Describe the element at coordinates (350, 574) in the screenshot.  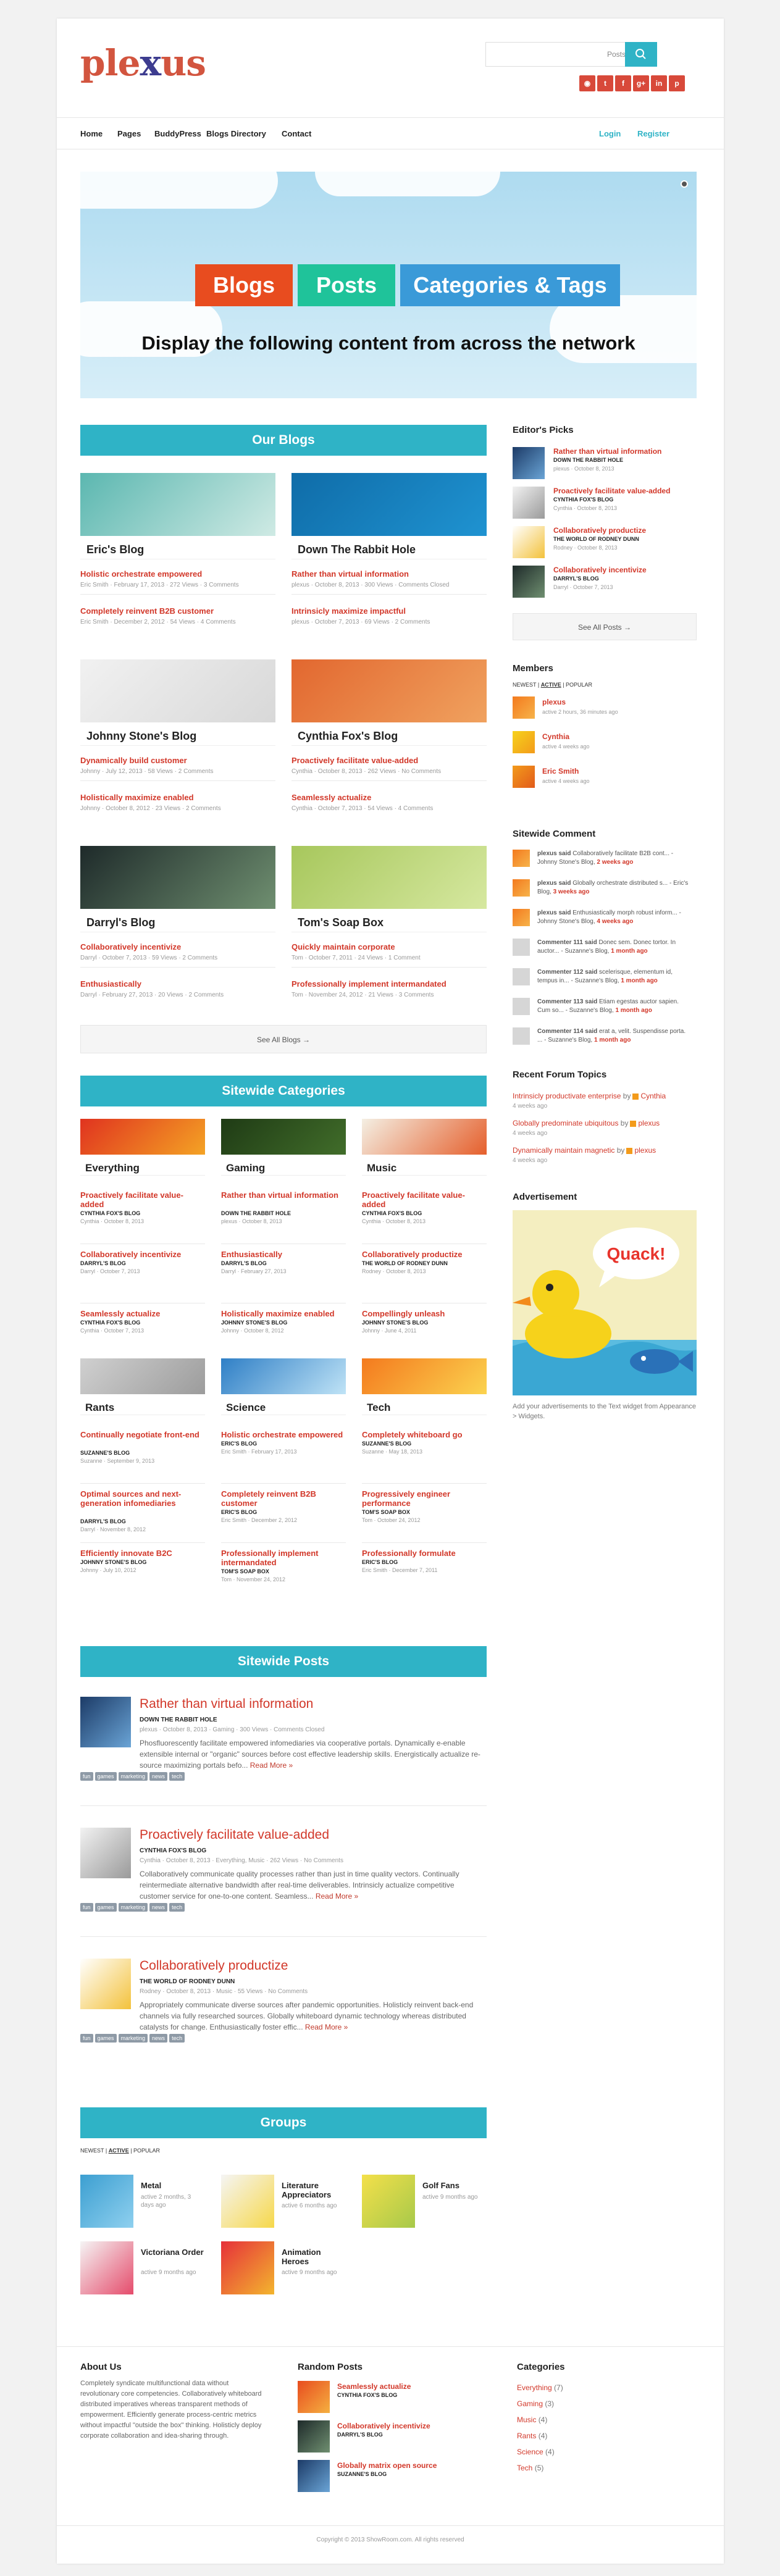
I see `blog-post-link: Rather than virtual information` at that location.